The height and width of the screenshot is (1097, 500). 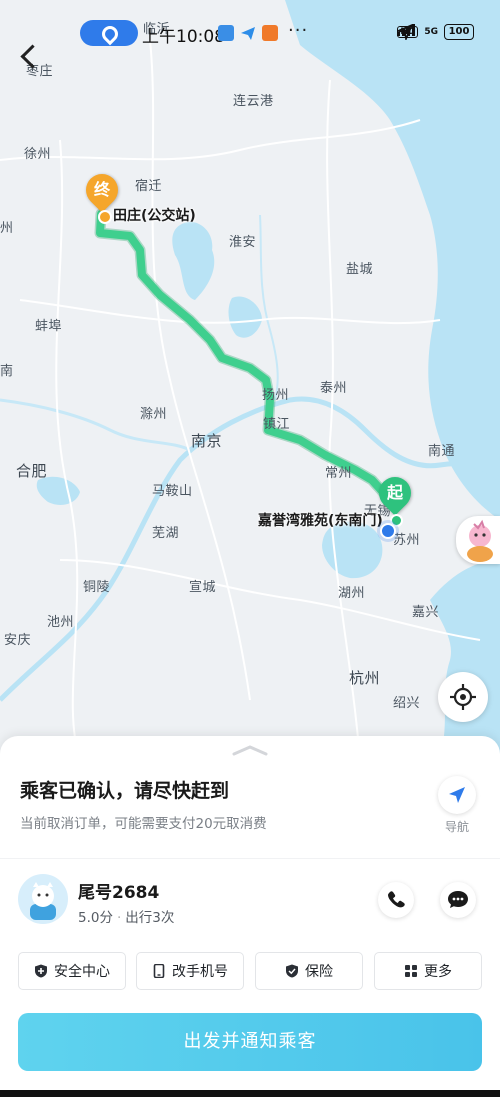 I want to click on chat-bubble-icon, so click(x=458, y=899).